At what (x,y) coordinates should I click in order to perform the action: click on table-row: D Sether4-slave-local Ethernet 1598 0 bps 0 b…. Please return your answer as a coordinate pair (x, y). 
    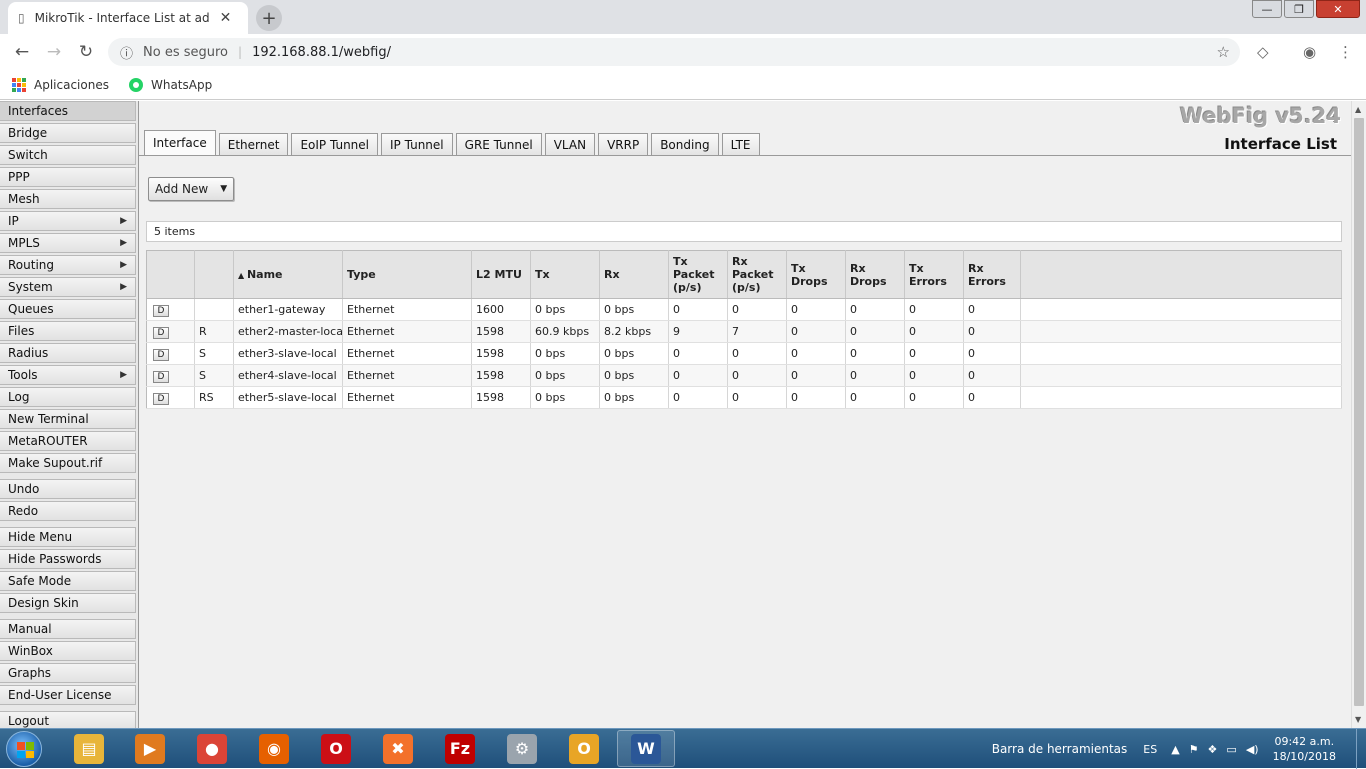
    Looking at the image, I should click on (744, 375).